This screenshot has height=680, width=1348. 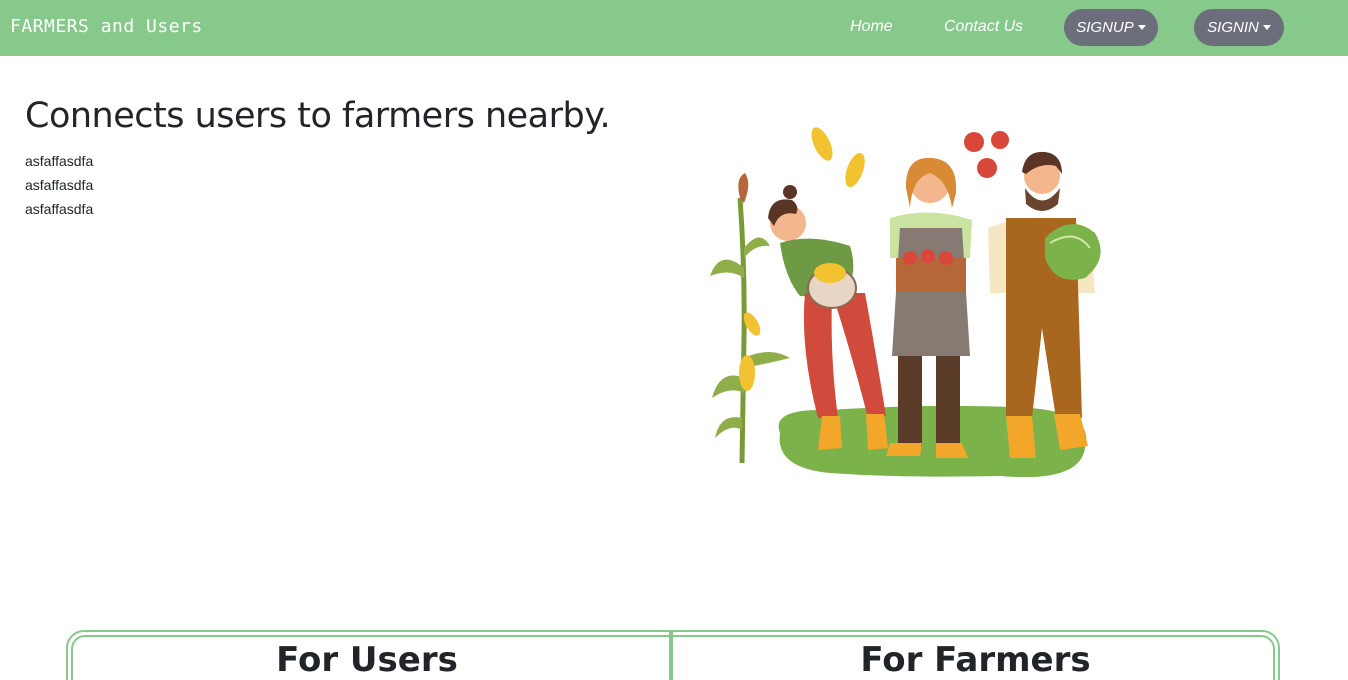 I want to click on nav-home-link: Home, so click(x=871, y=27).